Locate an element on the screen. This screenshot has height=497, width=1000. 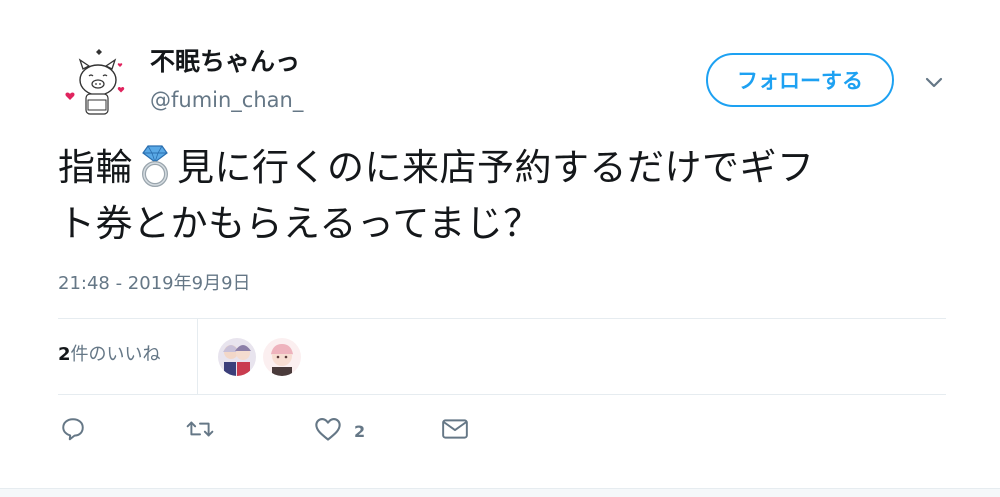
like-count: 2 is located at coordinates (360, 431).